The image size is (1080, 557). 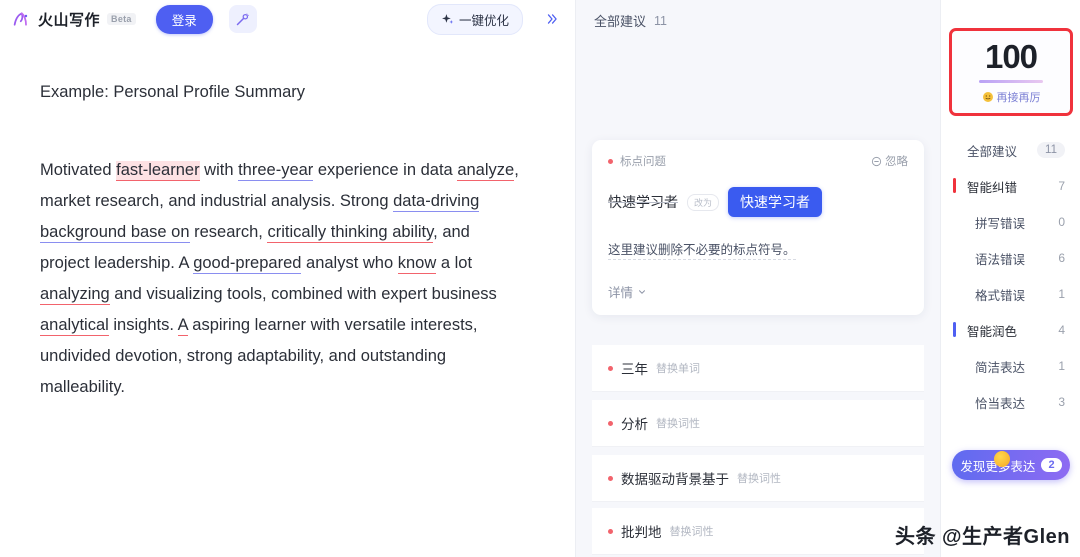 I want to click on ignore-button: 忽略, so click(x=889, y=161).